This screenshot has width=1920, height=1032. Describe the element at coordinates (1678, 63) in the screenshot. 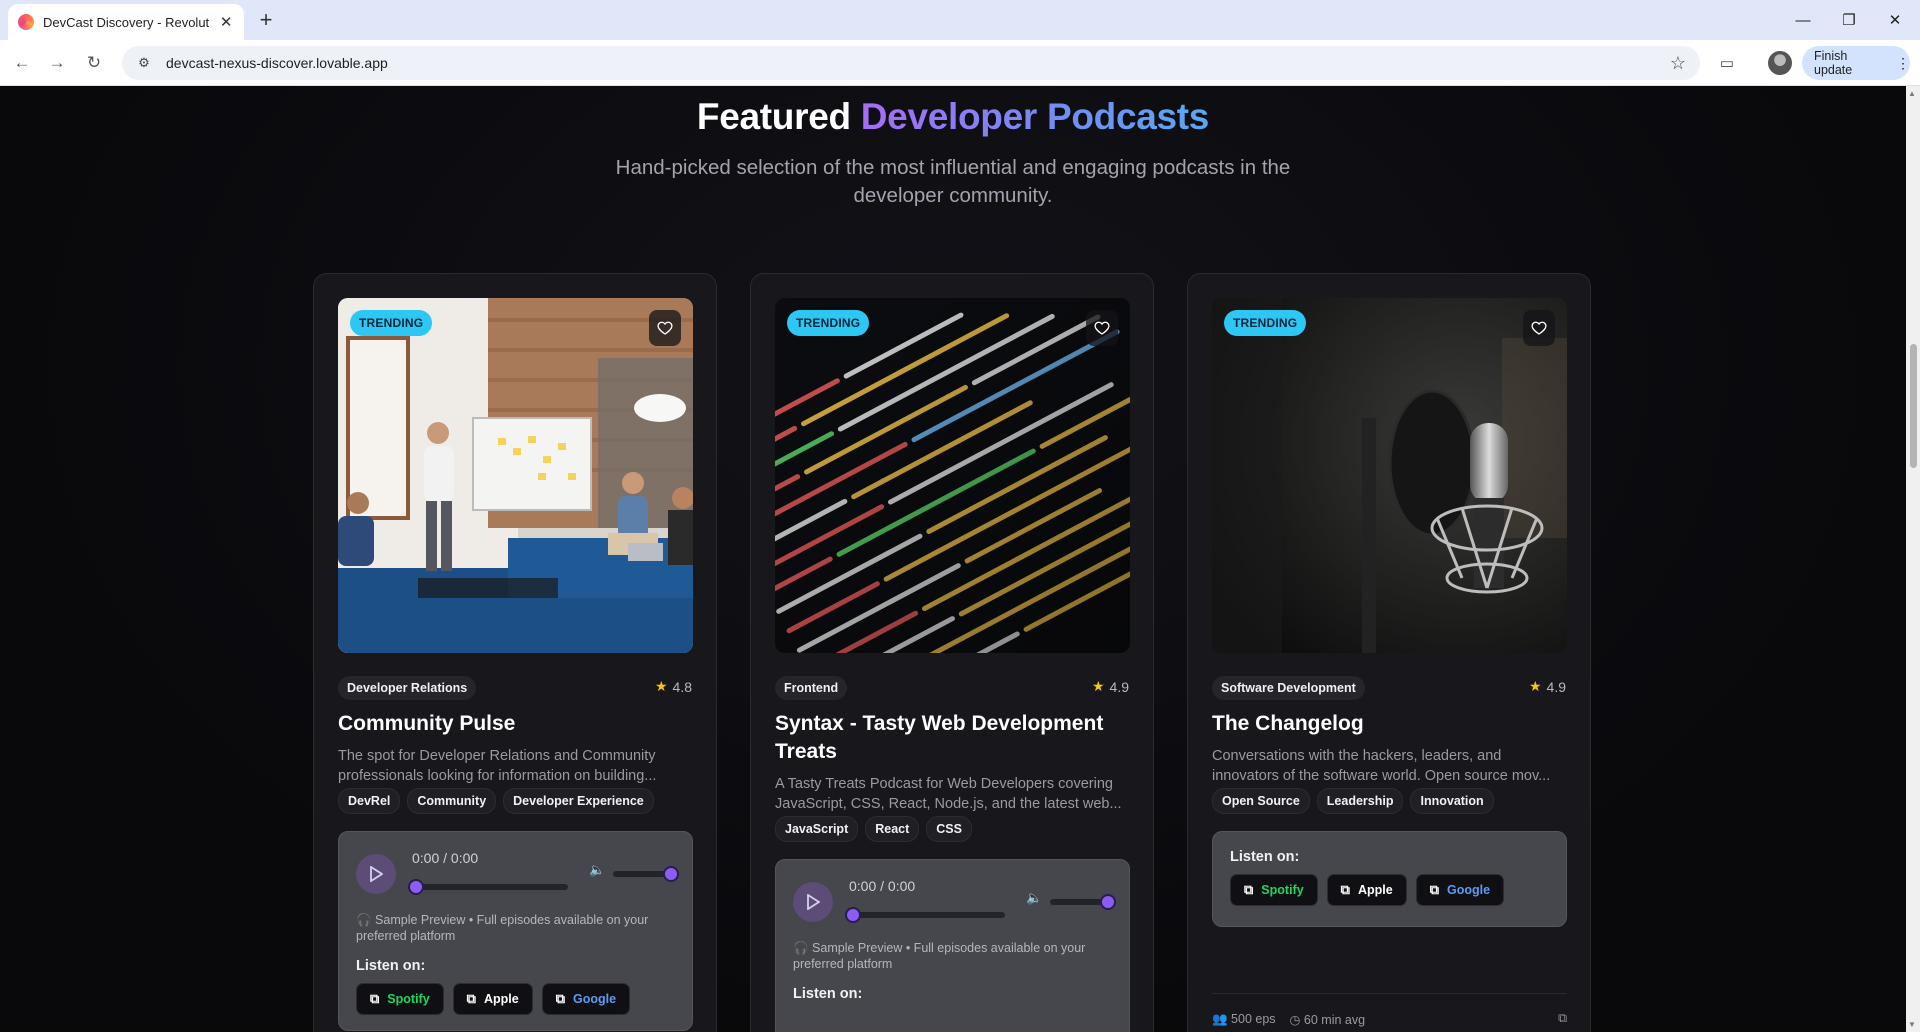

I see `bookmark-star-icon: ☆` at that location.